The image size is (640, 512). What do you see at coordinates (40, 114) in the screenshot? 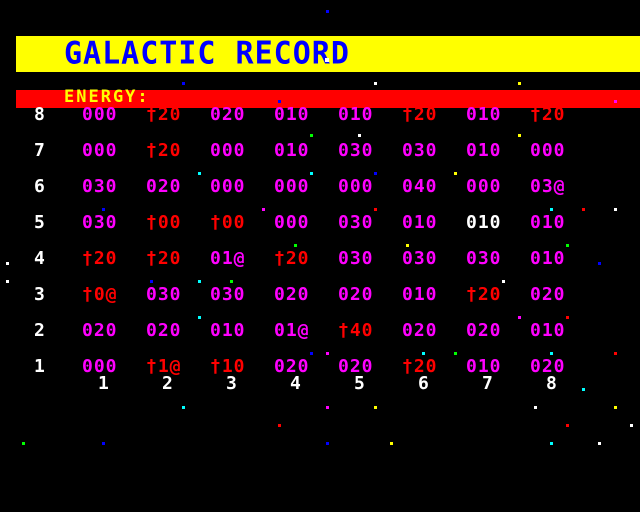
I see `row-label: 8` at bounding box center [40, 114].